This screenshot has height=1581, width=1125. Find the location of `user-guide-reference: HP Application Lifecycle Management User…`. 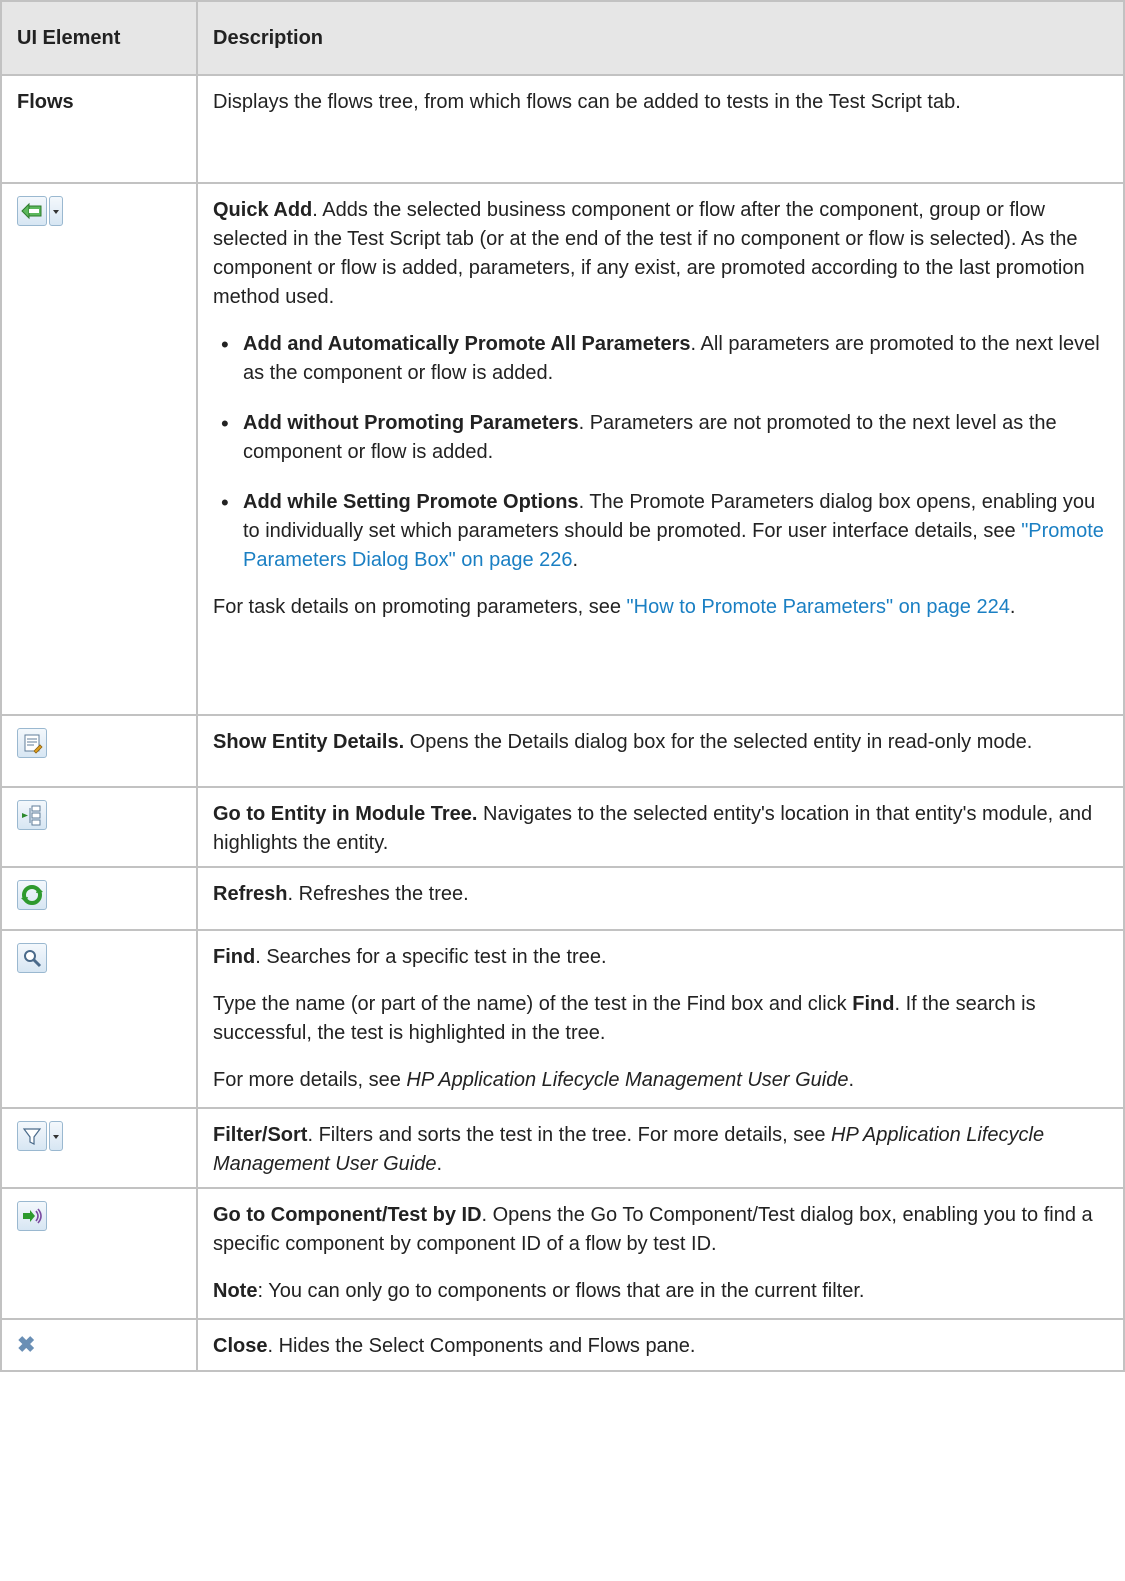

user-guide-reference: HP Application Lifecycle Management User… is located at coordinates (627, 1080).